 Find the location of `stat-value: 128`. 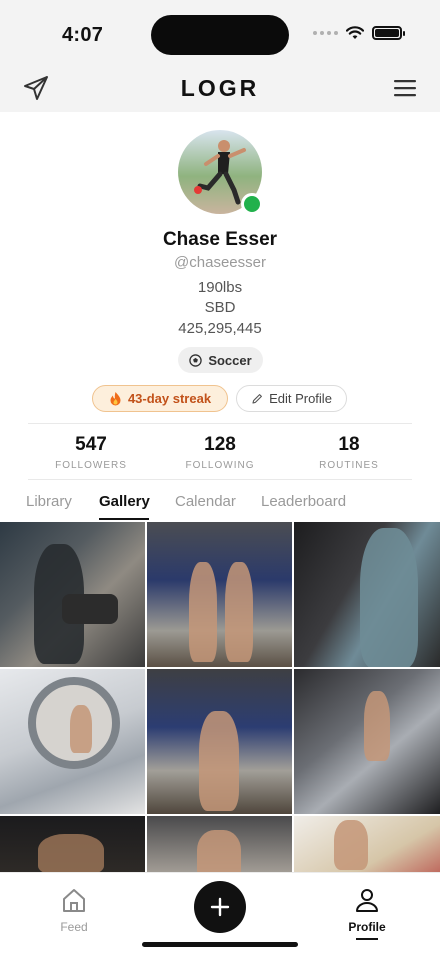

stat-value: 128 is located at coordinates (220, 444).